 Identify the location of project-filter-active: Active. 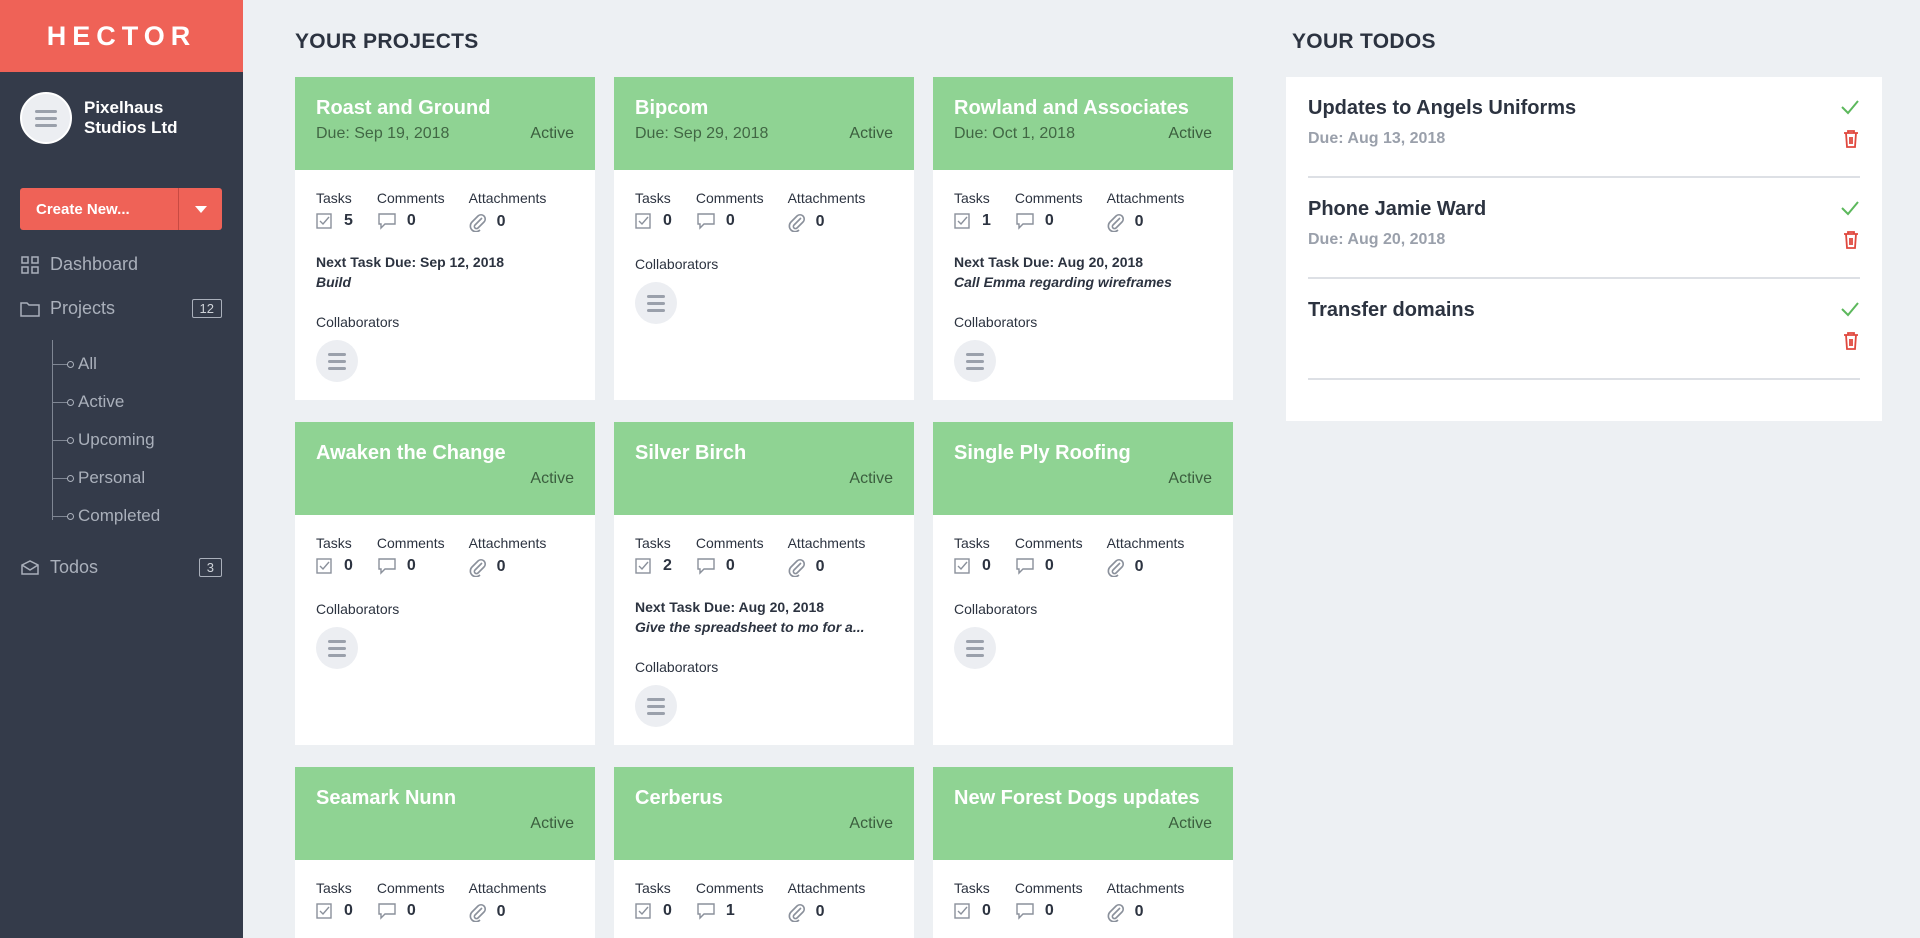
(88, 402).